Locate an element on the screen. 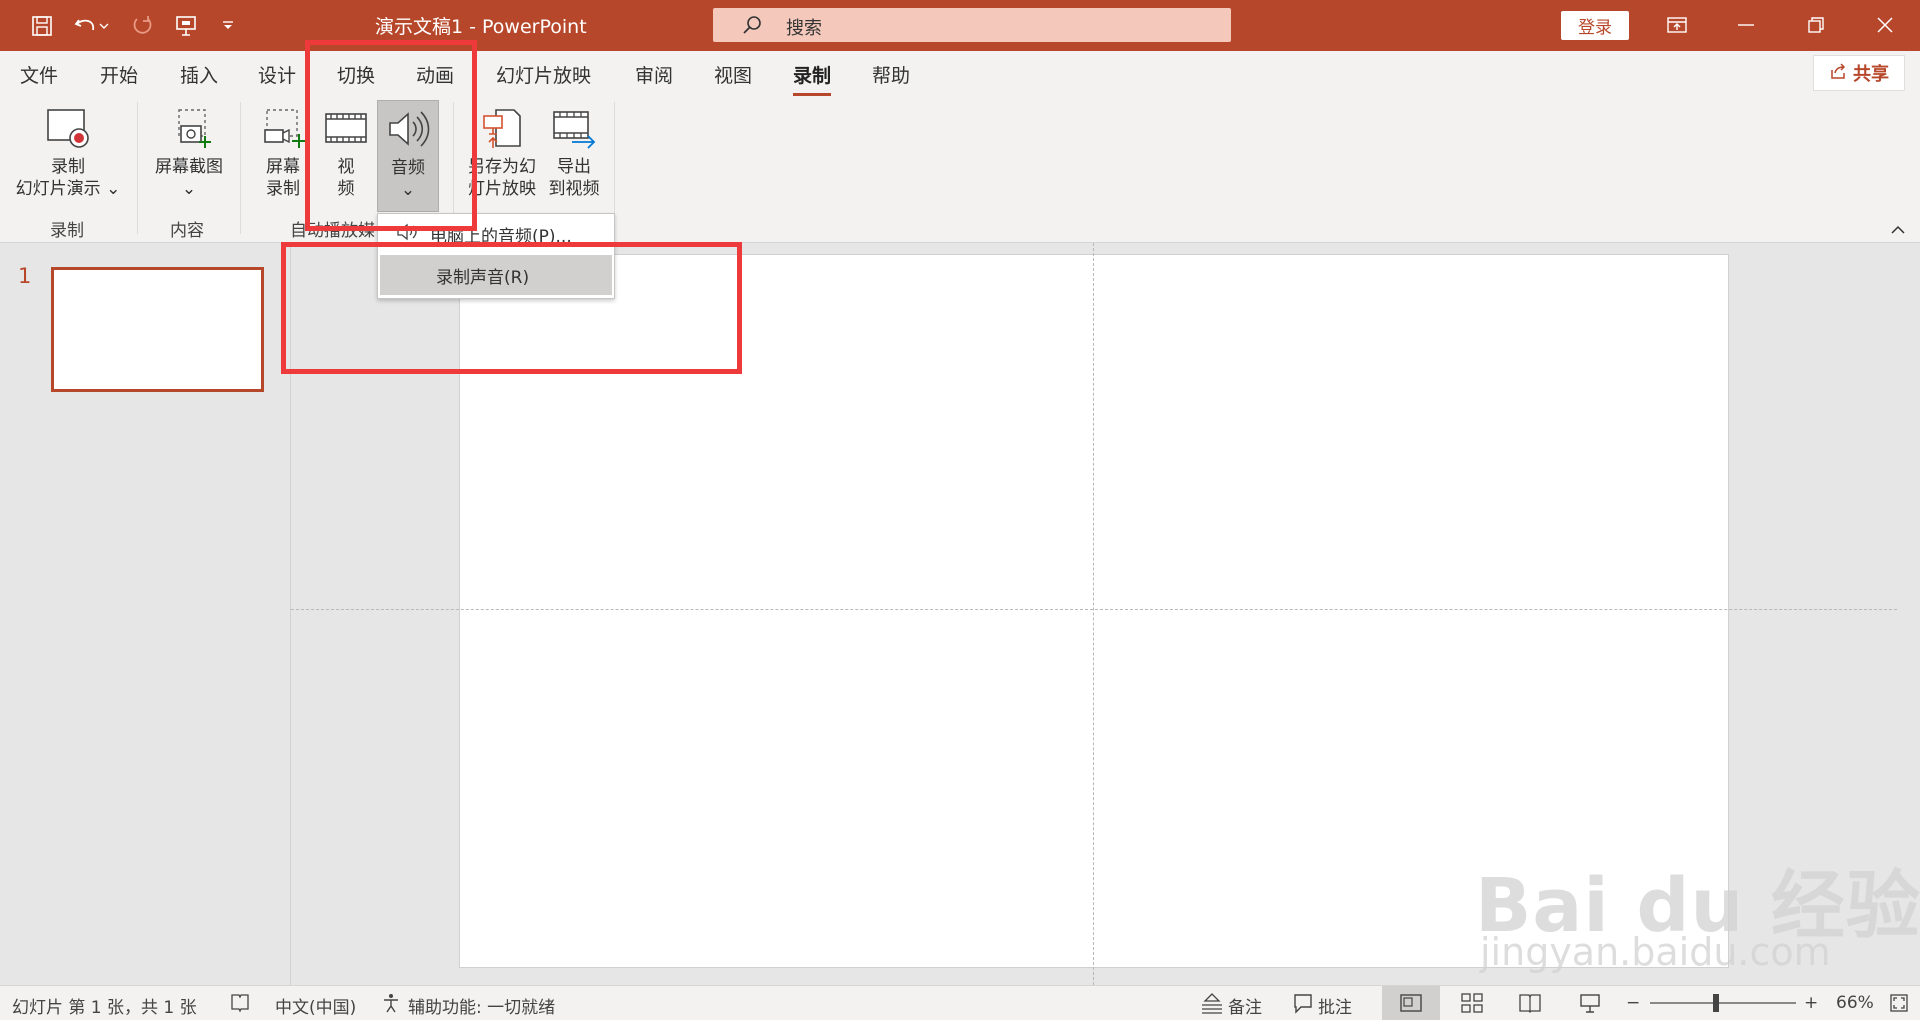 This screenshot has height=1020, width=1920. tab-insert: 插入 is located at coordinates (199, 74).